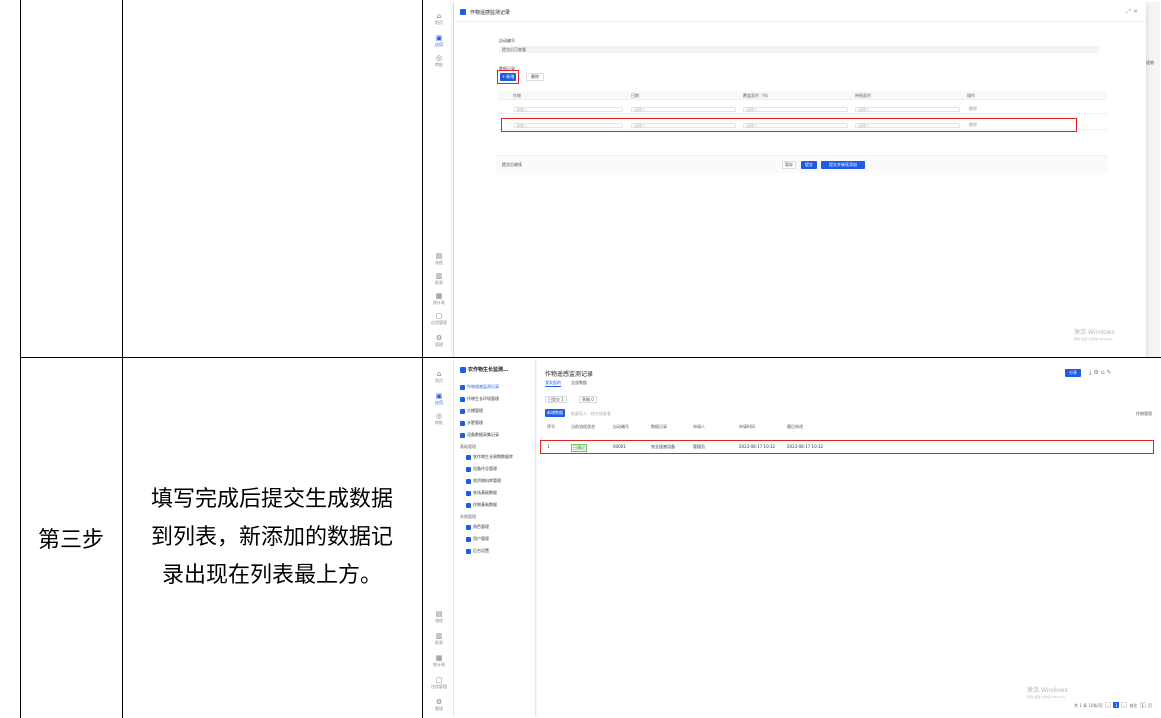 Image resolution: width=1161 pixels, height=718 pixels. I want to click on date-input: 请输入, so click(683, 109).